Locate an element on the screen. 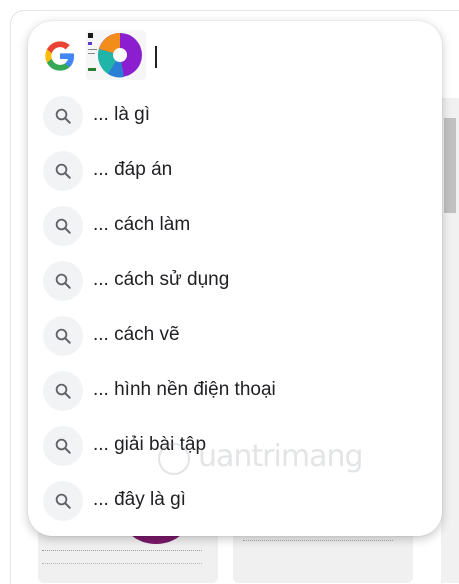 Image resolution: width=459 pixels, height=584 pixels. suggestion-label: ... là gì is located at coordinates (122, 114).